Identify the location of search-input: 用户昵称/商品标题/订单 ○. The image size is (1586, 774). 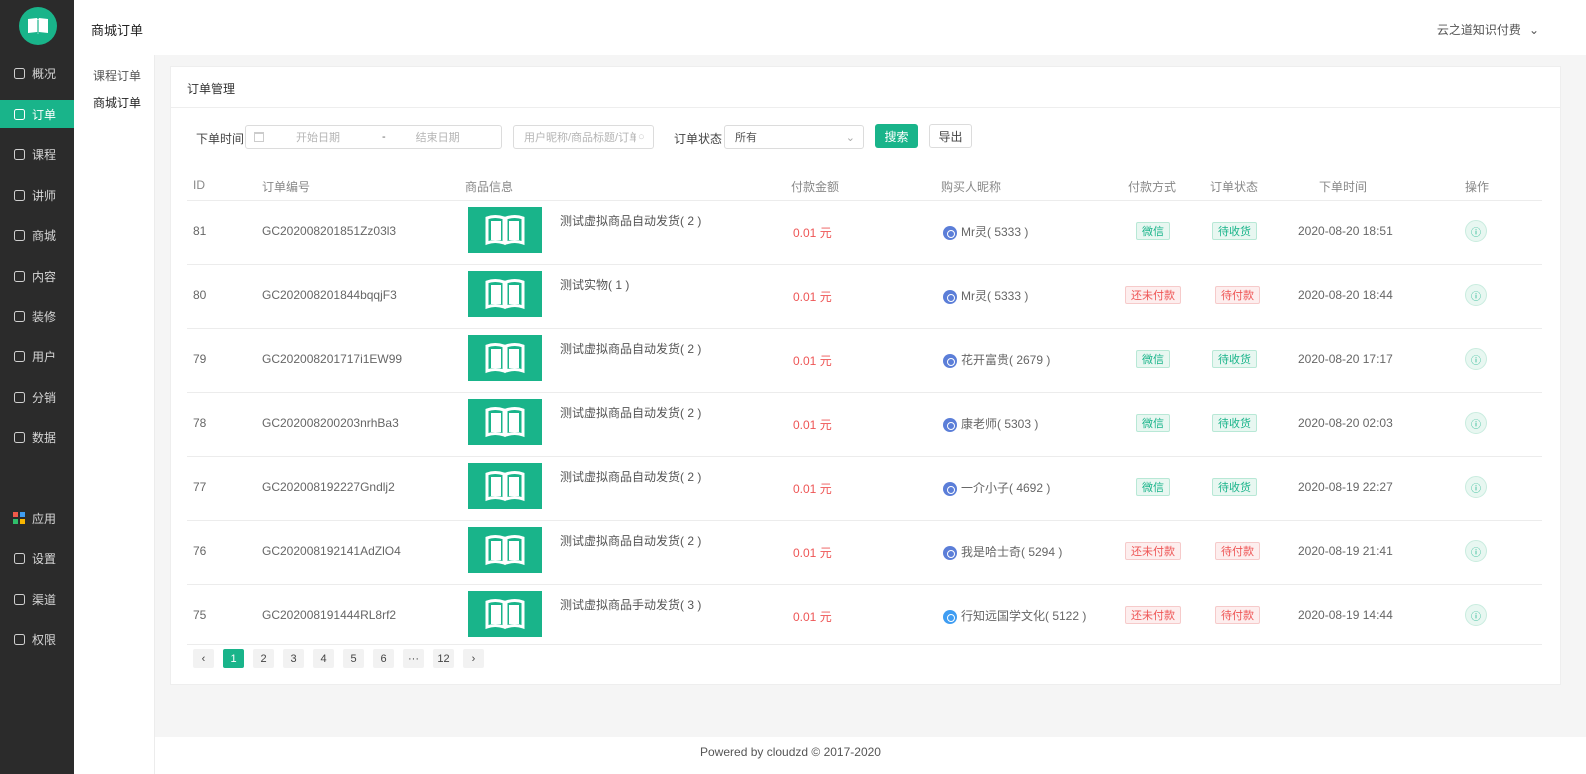
(583, 137).